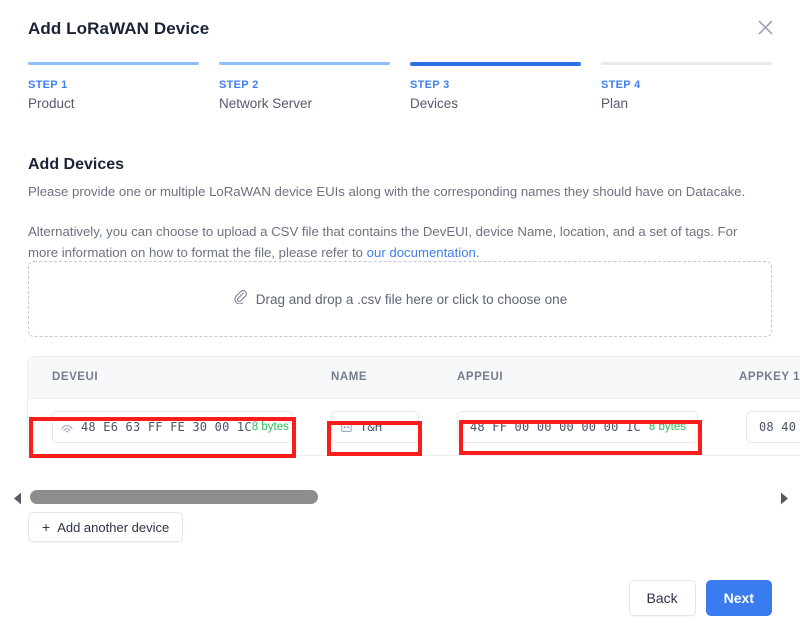  What do you see at coordinates (346, 427) in the screenshot?
I see `device-chip-icon` at bounding box center [346, 427].